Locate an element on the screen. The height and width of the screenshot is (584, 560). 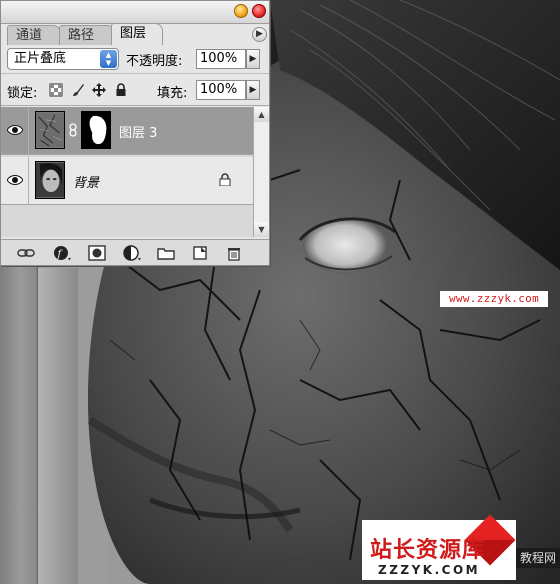
panel-bottom-bar: f is located at coordinates (135, 252).